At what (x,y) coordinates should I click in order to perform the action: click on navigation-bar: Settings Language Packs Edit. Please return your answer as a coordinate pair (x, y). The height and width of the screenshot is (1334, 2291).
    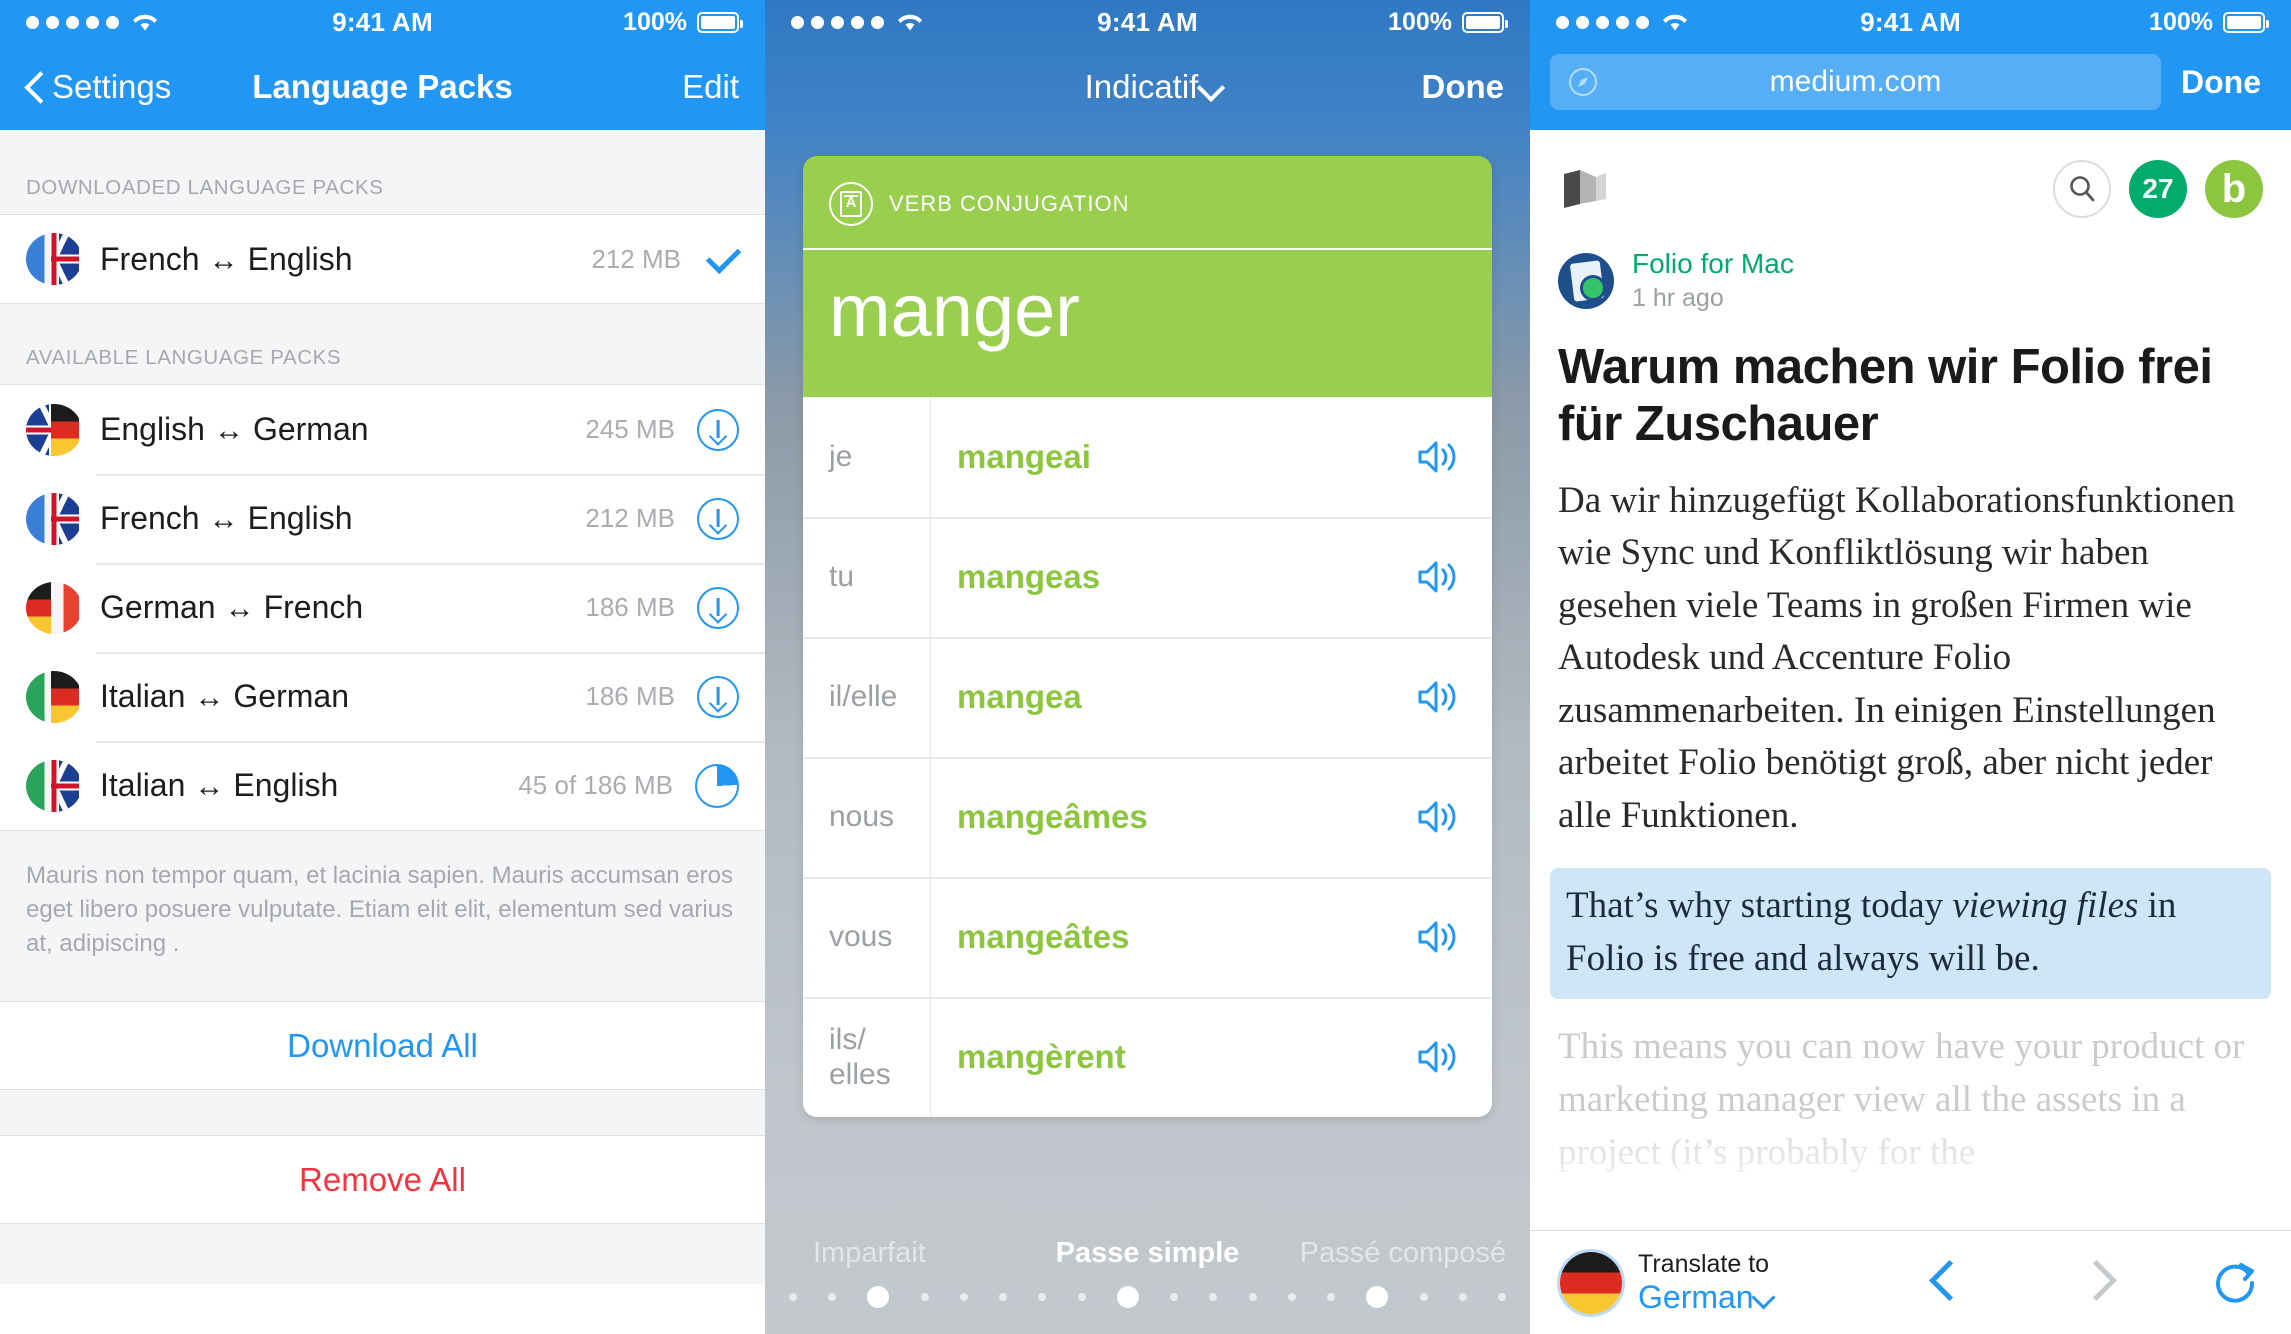
    Looking at the image, I should click on (382, 87).